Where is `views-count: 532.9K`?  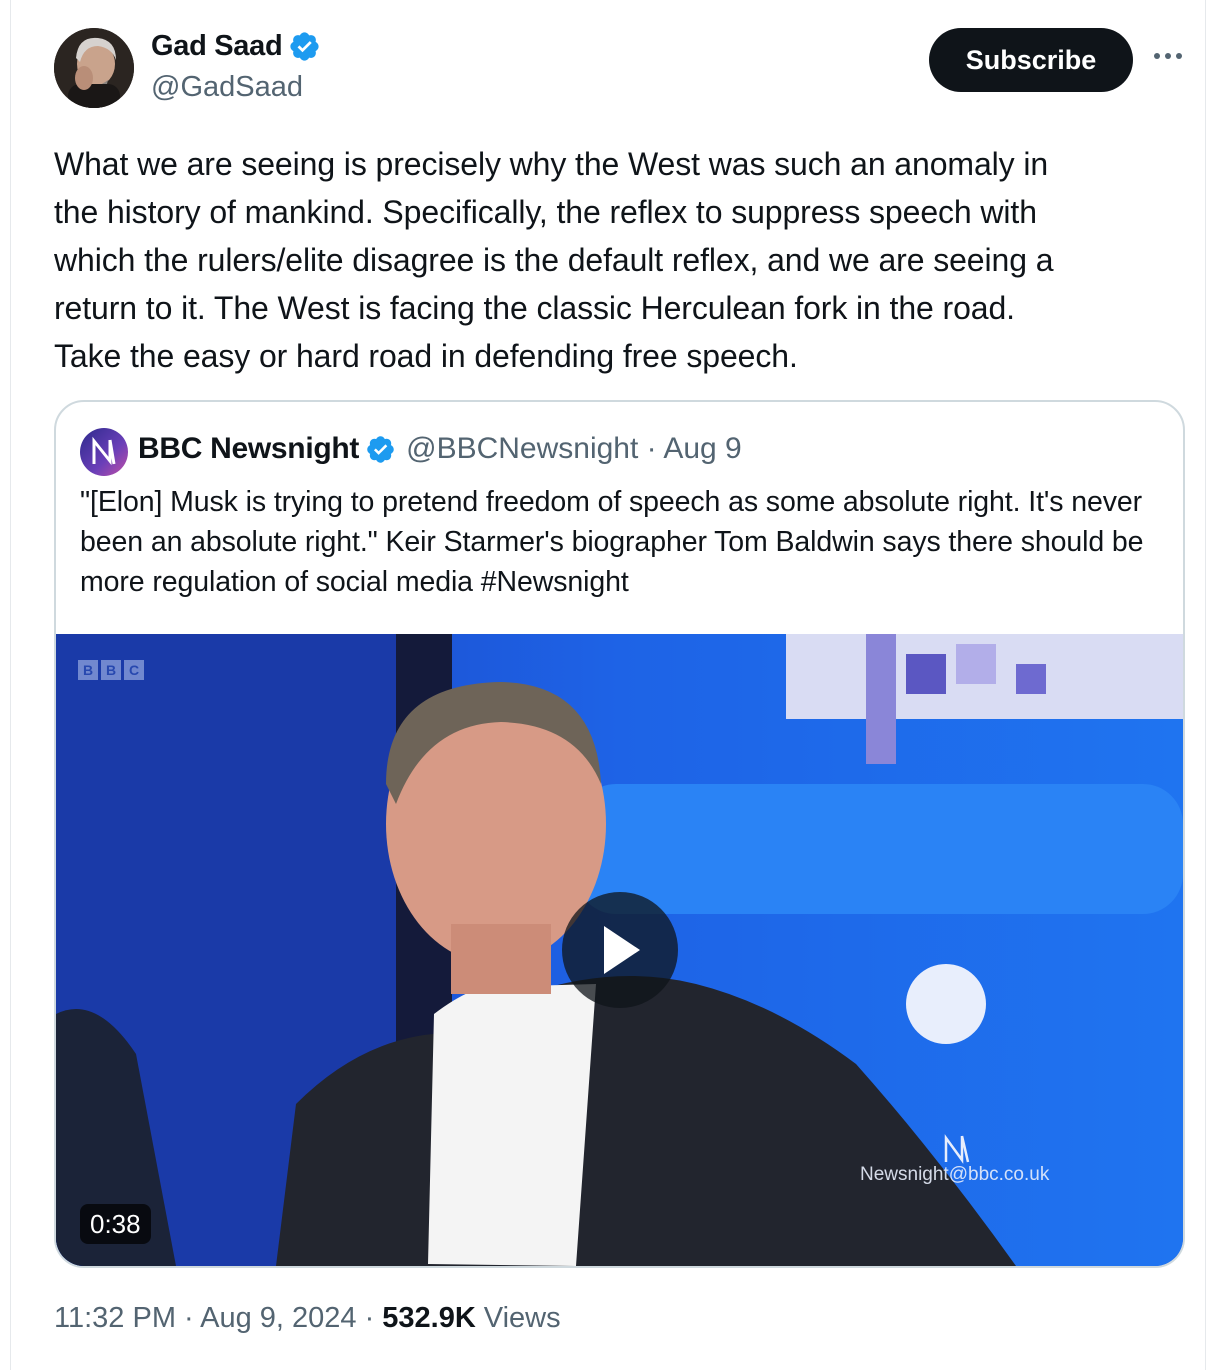 views-count: 532.9K is located at coordinates (429, 1318).